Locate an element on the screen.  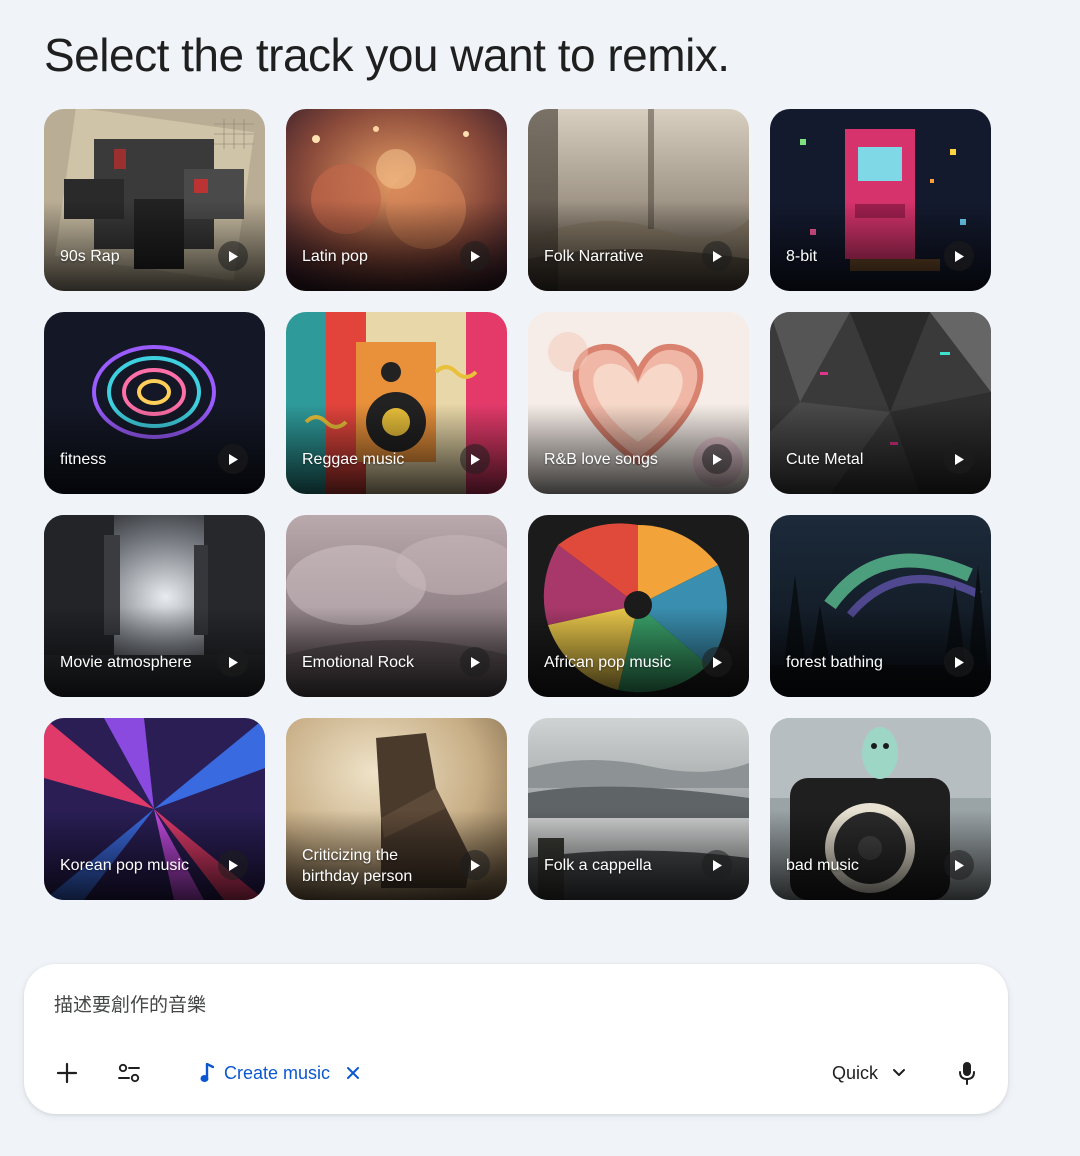
track-card-folk-narrative: Folk Narrative is located at coordinates (638, 200).